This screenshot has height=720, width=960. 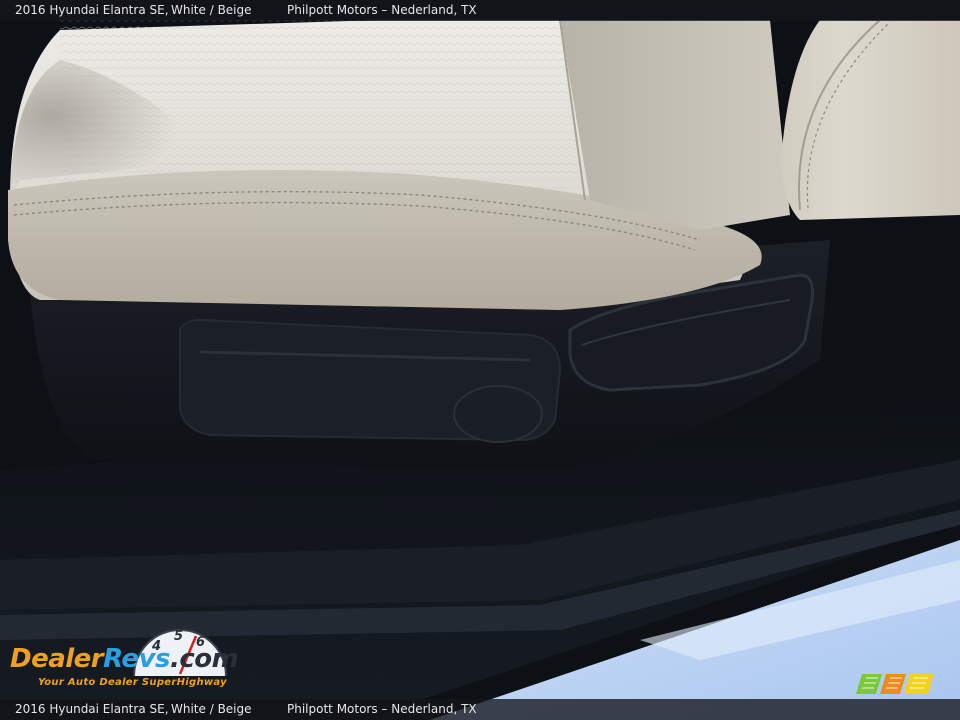 What do you see at coordinates (92, 10) in the screenshot?
I see `vehicle-caption: 2016 Hyundai Elantra SE,` at bounding box center [92, 10].